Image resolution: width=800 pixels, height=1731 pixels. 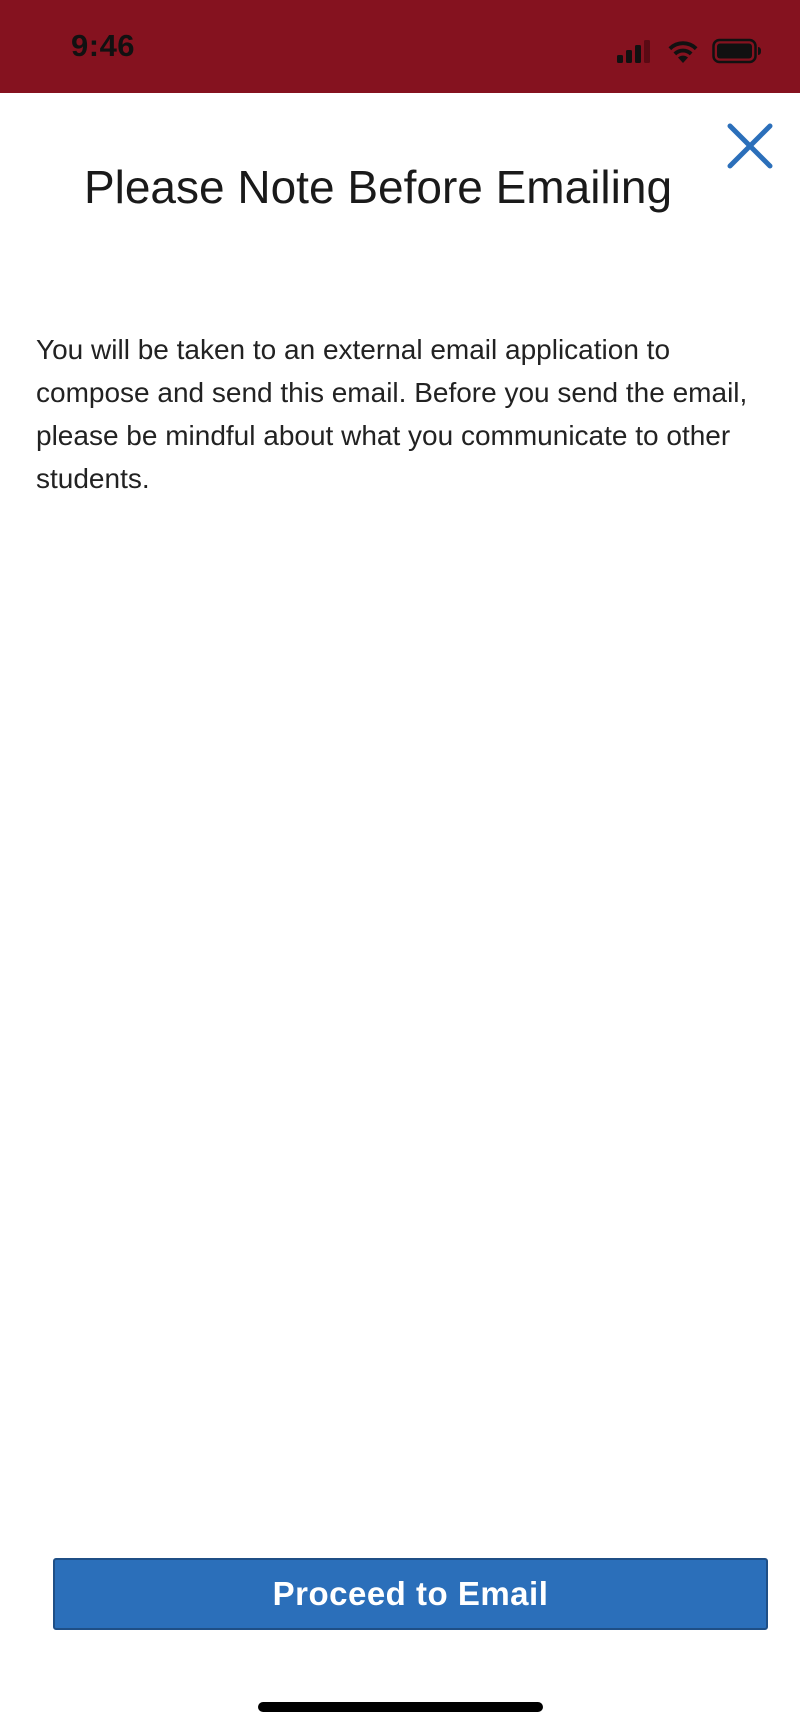 What do you see at coordinates (410, 1594) in the screenshot?
I see `proceed-to-email-button: Proceed to Email` at bounding box center [410, 1594].